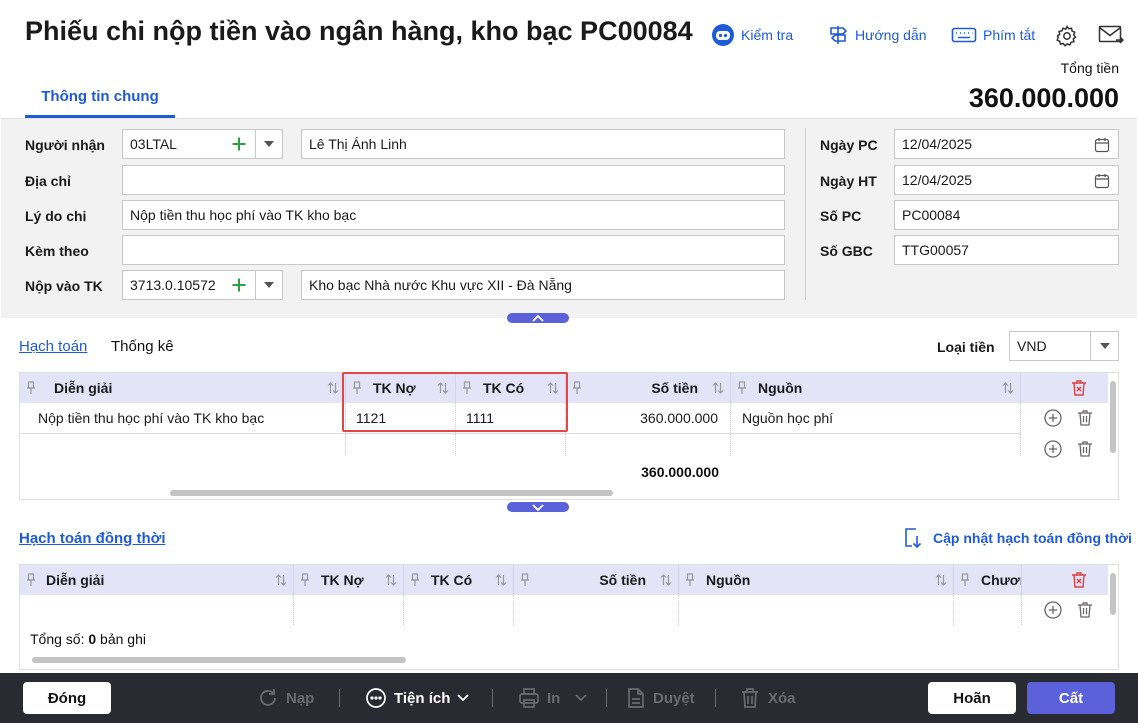 The width and height of the screenshot is (1138, 723). What do you see at coordinates (988, 580) in the screenshot?
I see `col-chuong: Chươn` at bounding box center [988, 580].